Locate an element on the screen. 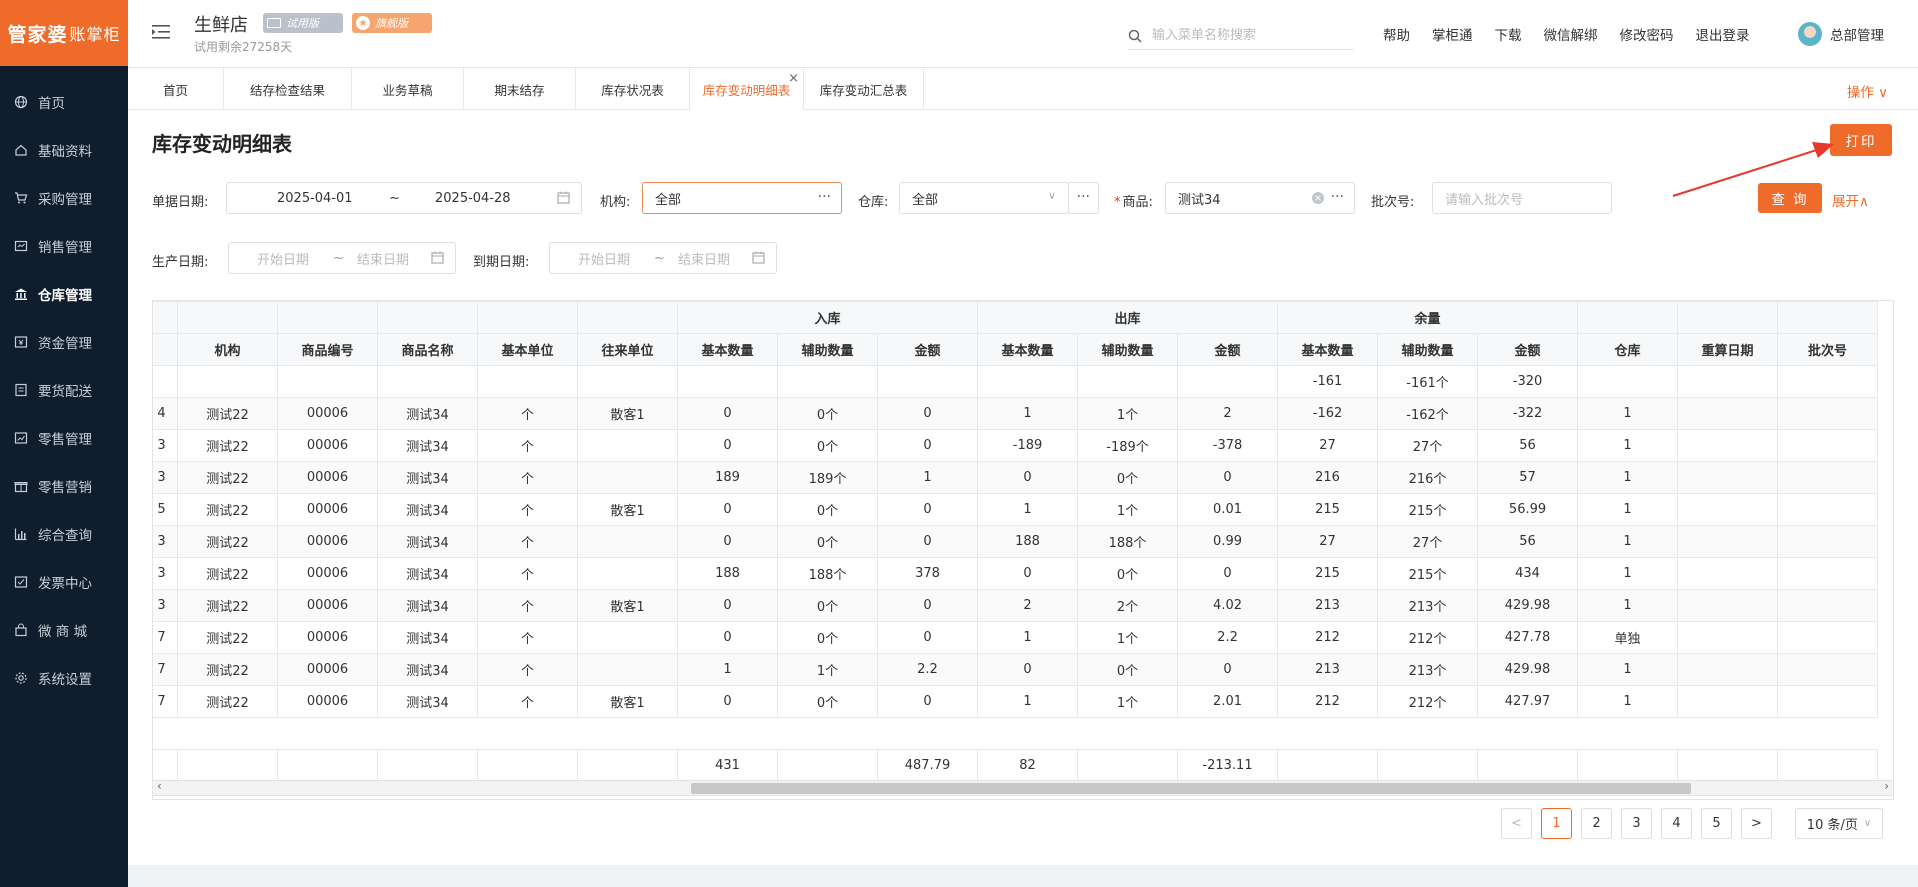 The image size is (1918, 887). batch-input: 请输入批次号 is located at coordinates (1522, 198).